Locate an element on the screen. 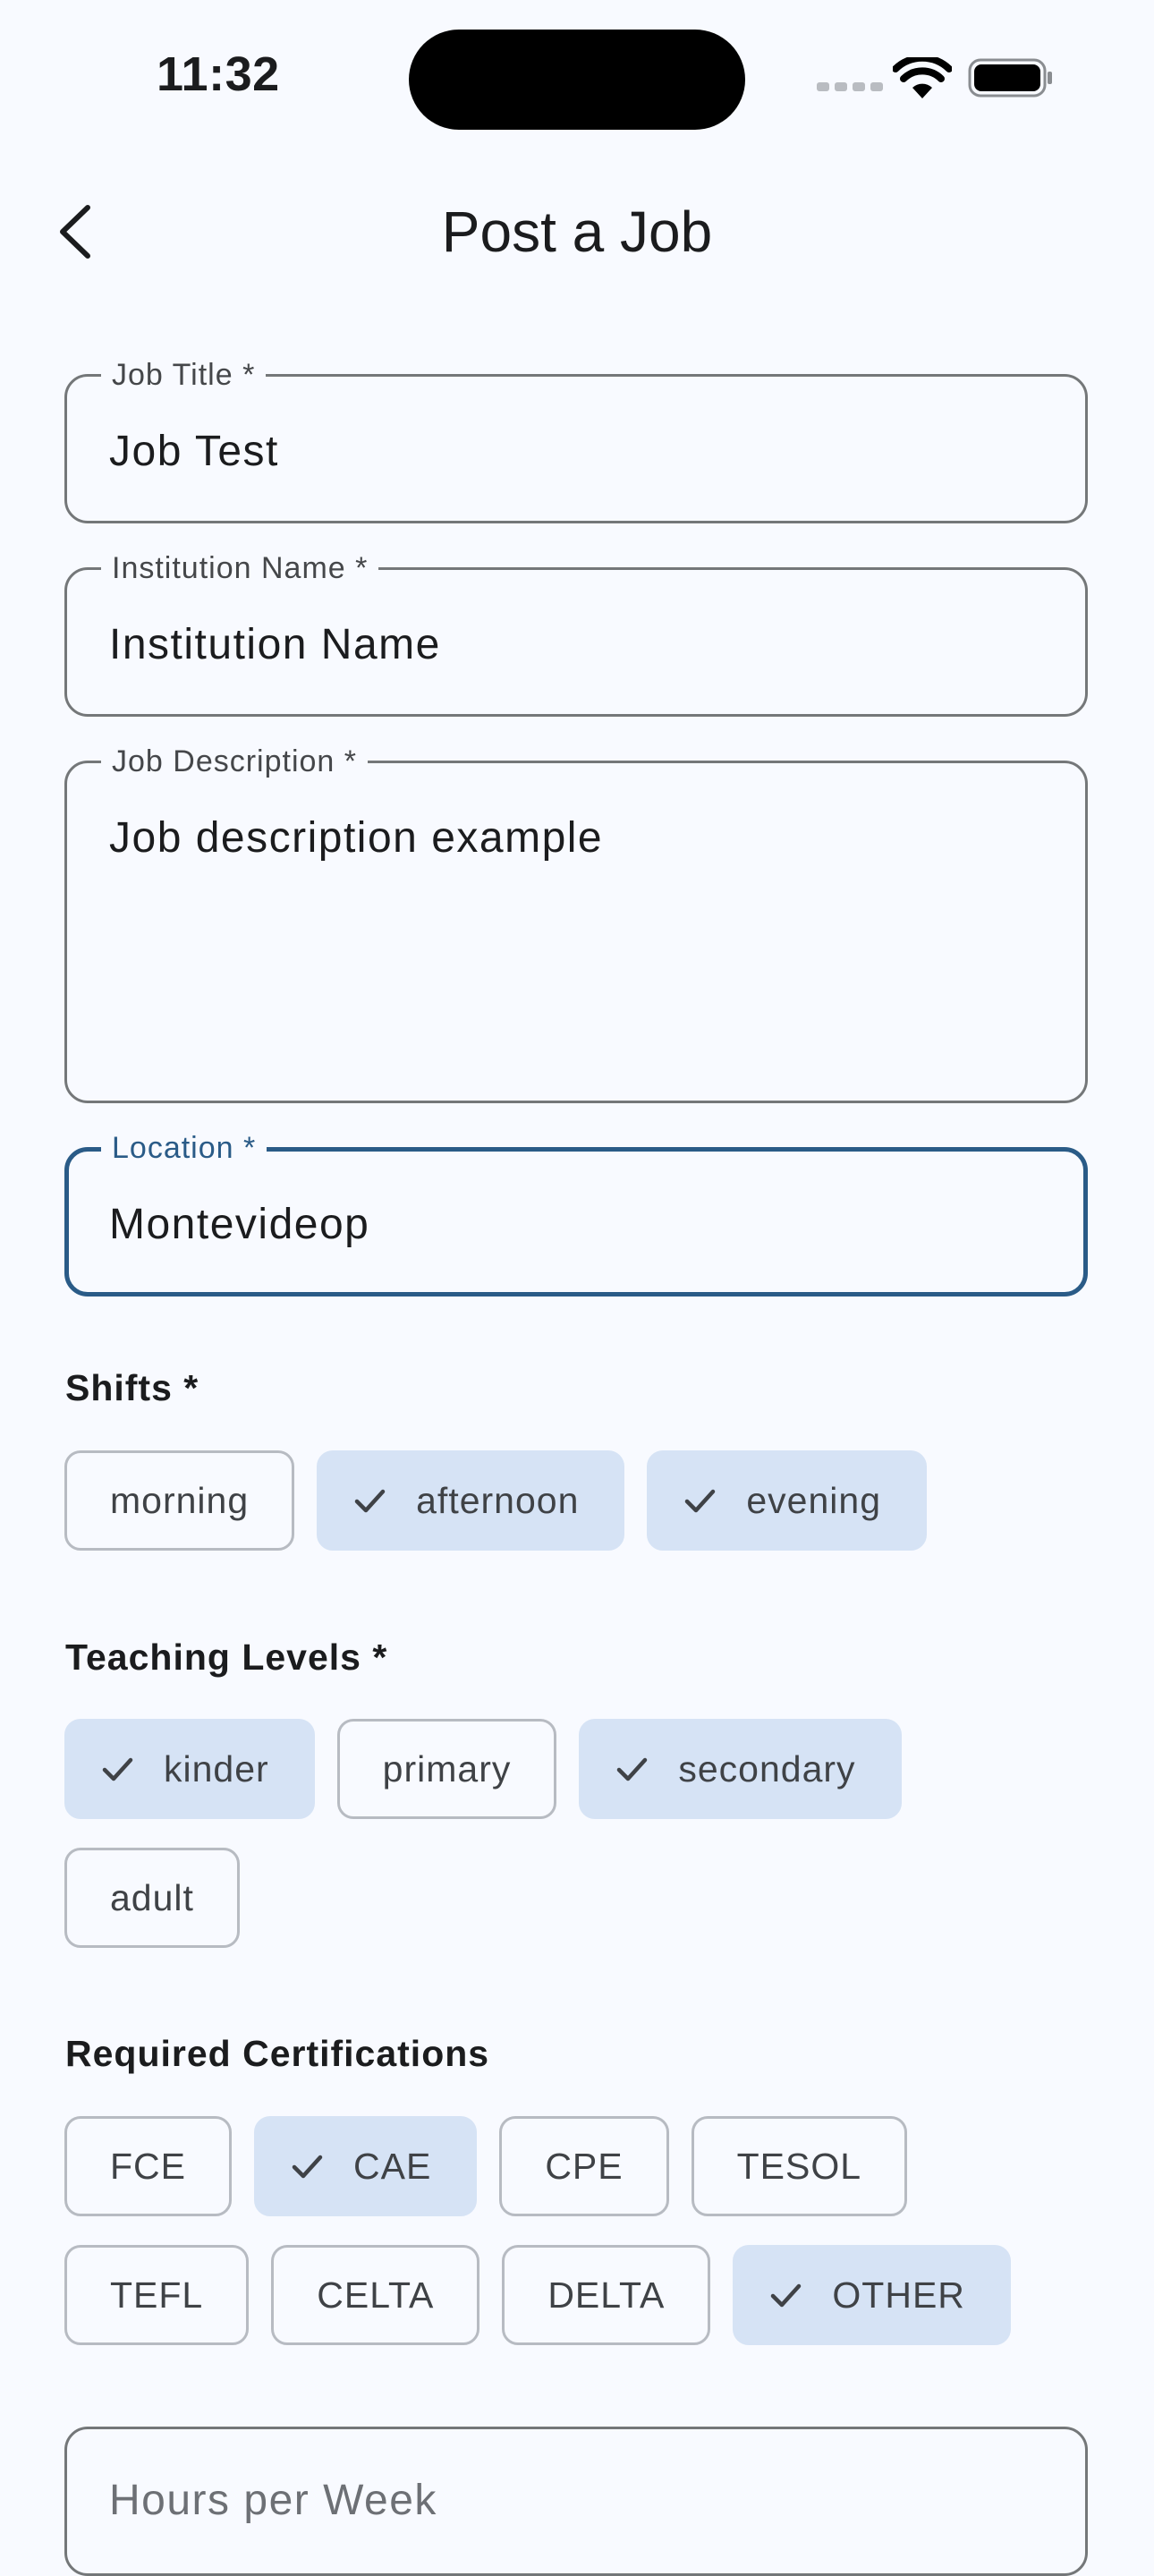 The width and height of the screenshot is (1154, 2576). shifts-chip-evening: evening is located at coordinates (787, 1500).